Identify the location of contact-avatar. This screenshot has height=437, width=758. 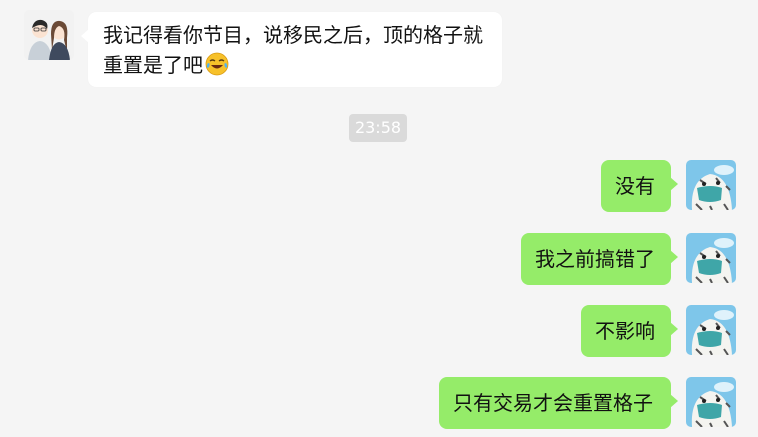
(49, 35).